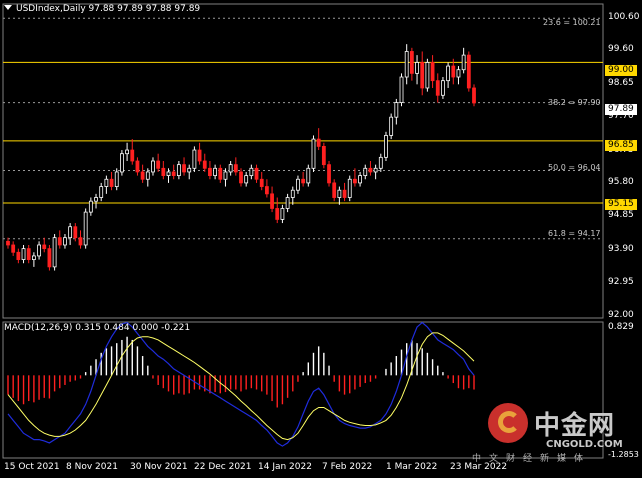  Describe the element at coordinates (108, 9) in the screenshot. I see `symbol-line: USDIndex,Daily 97.88 97.89 97.88 97.89` at that location.